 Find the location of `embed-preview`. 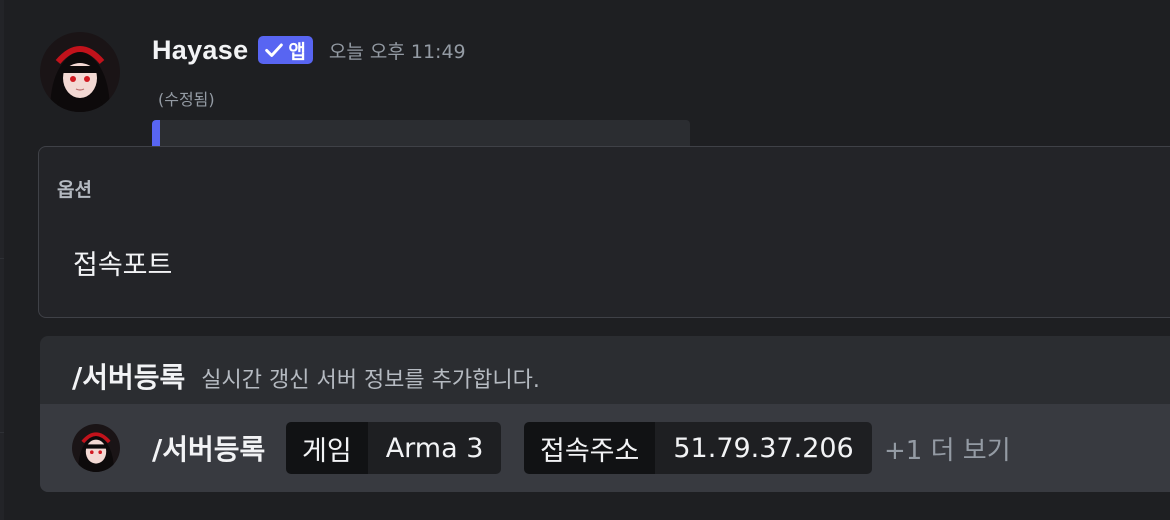

embed-preview is located at coordinates (425, 134).